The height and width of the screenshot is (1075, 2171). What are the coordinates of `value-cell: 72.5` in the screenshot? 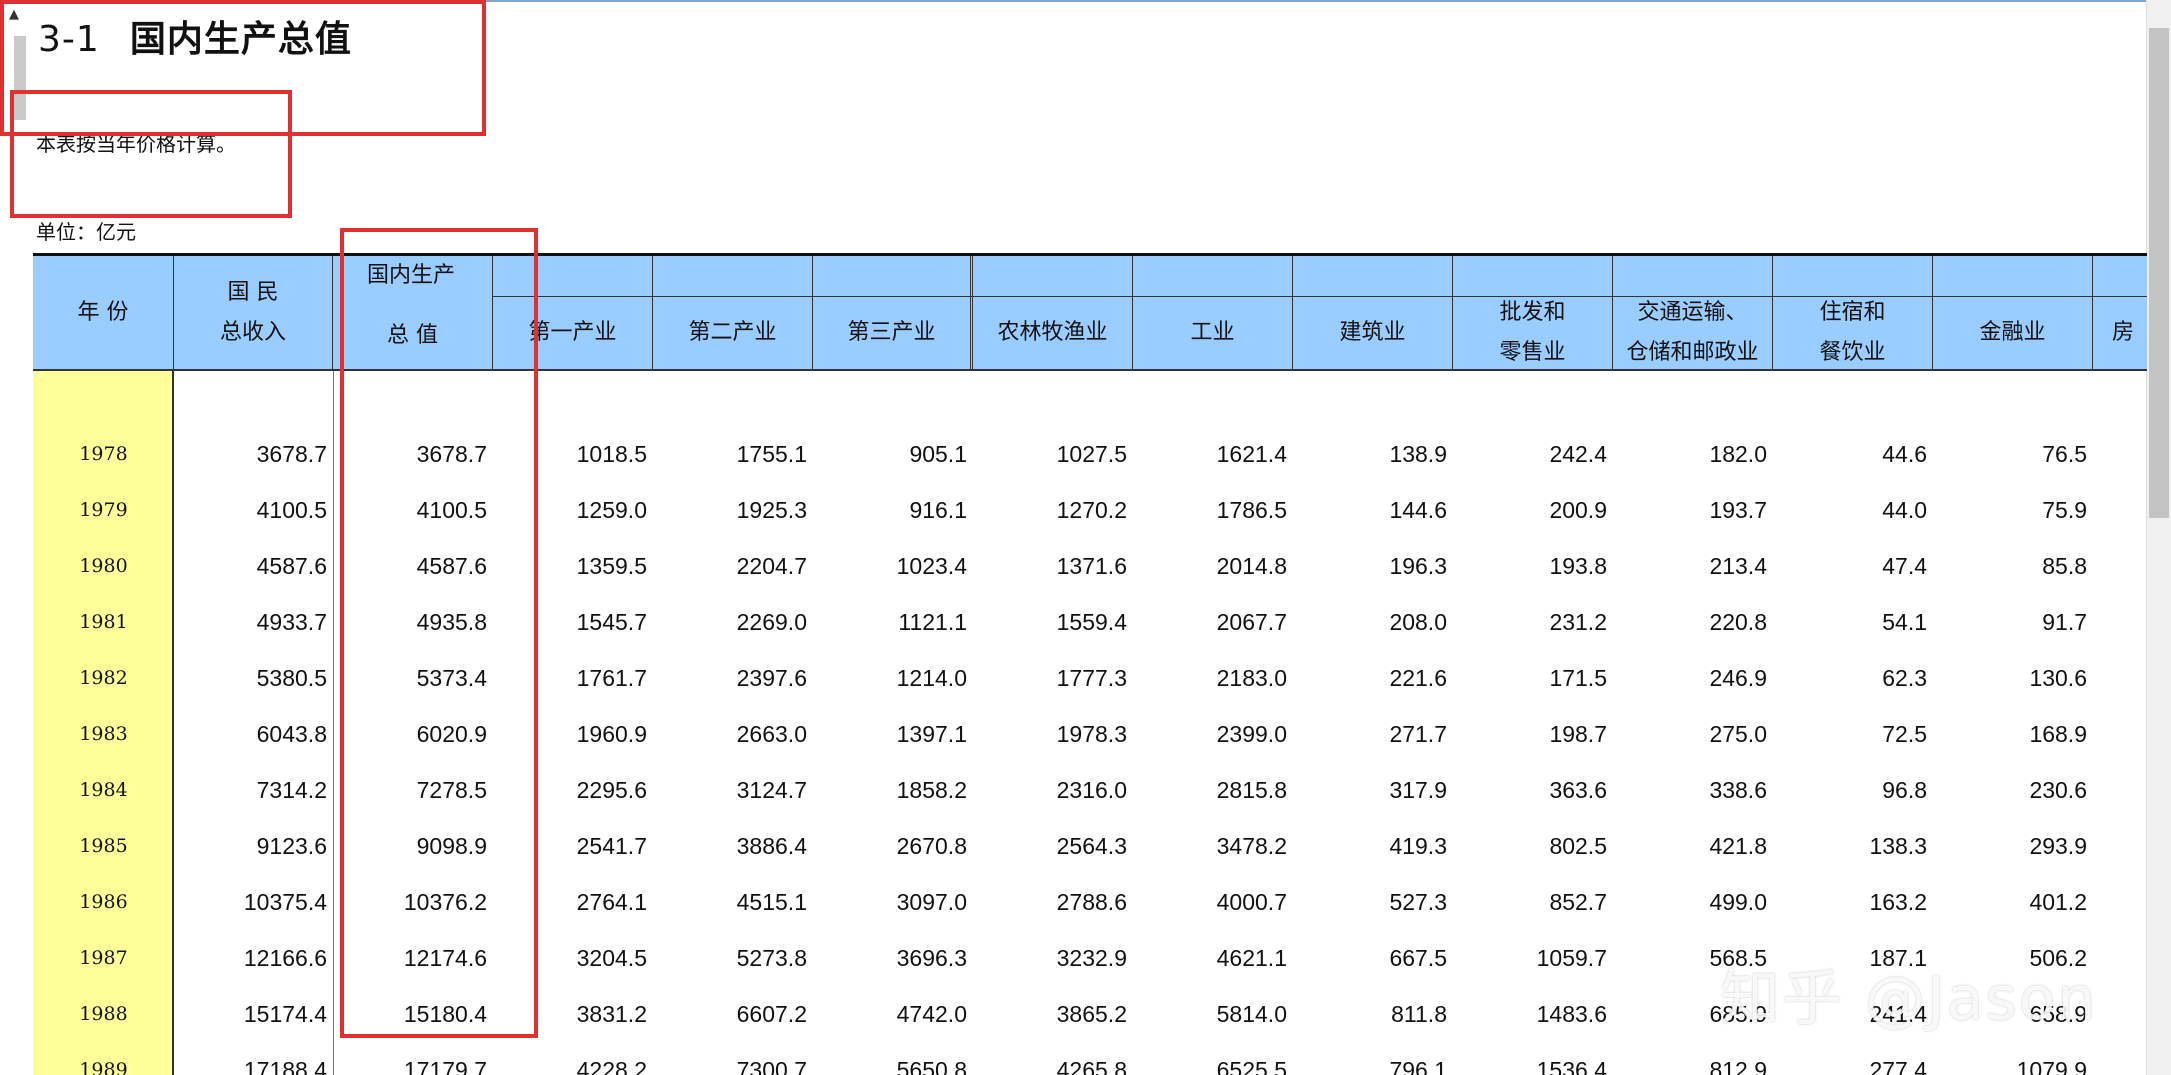 It's located at (1855, 734).